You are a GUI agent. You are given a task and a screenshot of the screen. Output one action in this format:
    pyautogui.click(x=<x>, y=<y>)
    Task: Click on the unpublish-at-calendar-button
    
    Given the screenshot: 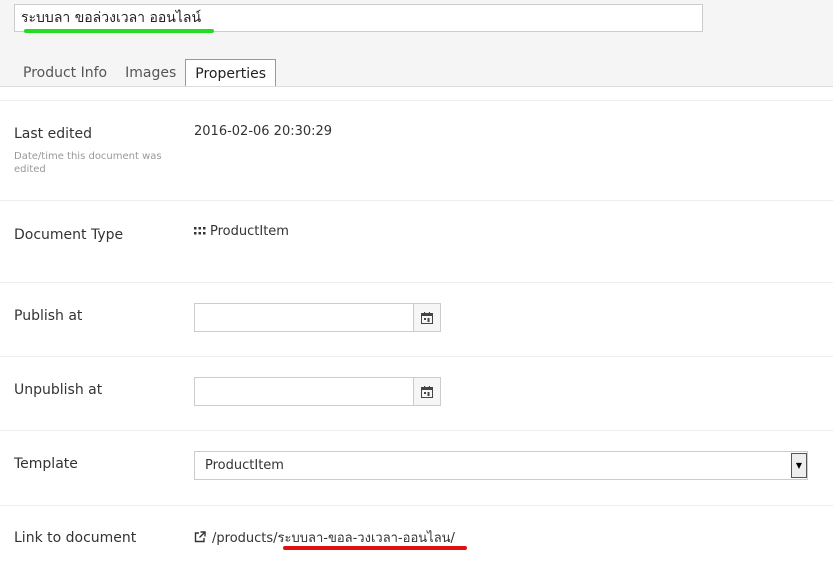 What is the action you would take?
    pyautogui.click(x=427, y=391)
    